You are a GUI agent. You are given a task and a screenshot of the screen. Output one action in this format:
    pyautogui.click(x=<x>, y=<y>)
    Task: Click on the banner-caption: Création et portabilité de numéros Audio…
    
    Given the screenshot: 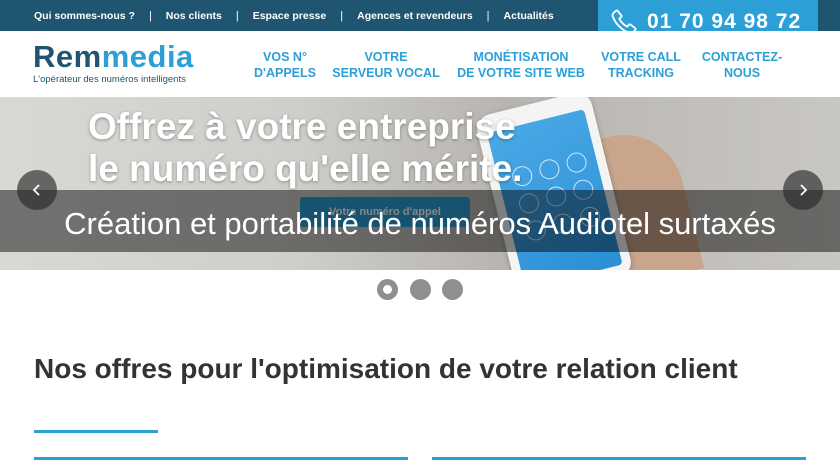 What is the action you would take?
    pyautogui.click(x=420, y=223)
    